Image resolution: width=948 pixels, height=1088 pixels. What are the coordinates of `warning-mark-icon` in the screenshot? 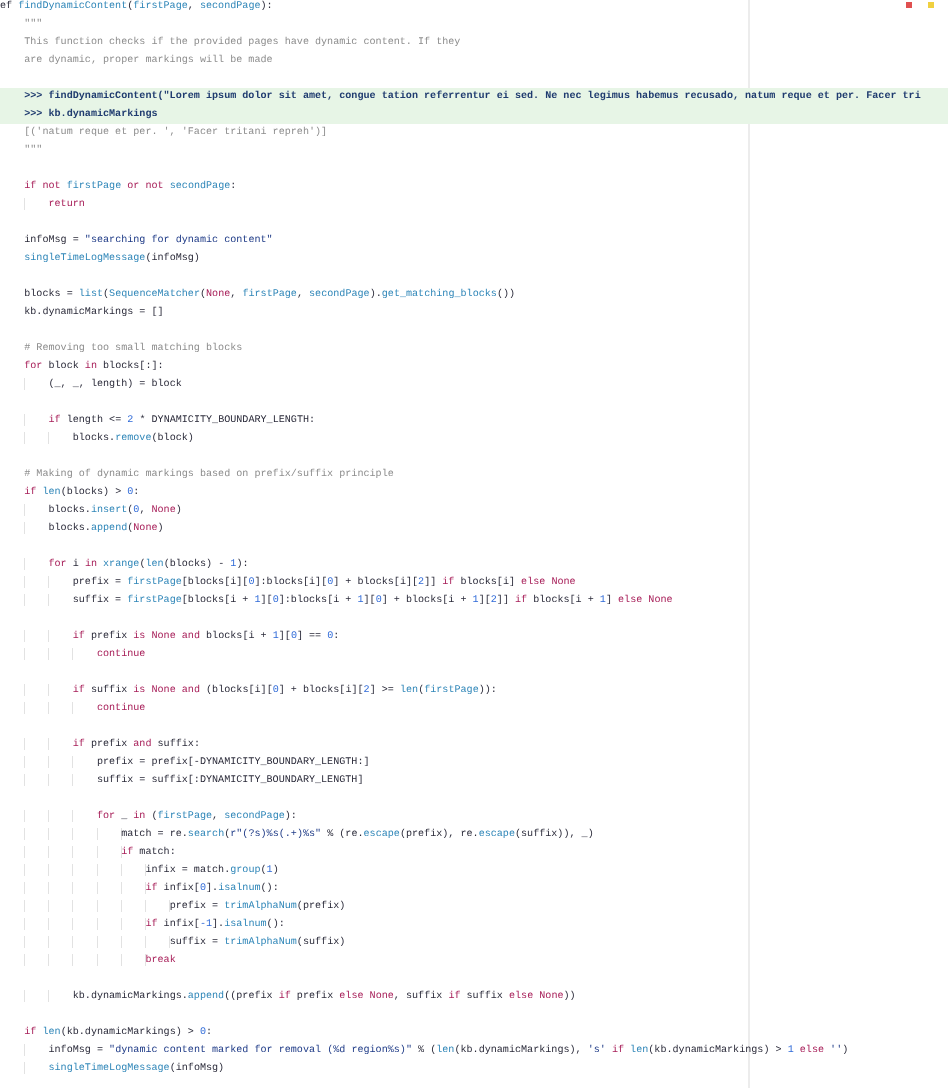 It's located at (931, 5).